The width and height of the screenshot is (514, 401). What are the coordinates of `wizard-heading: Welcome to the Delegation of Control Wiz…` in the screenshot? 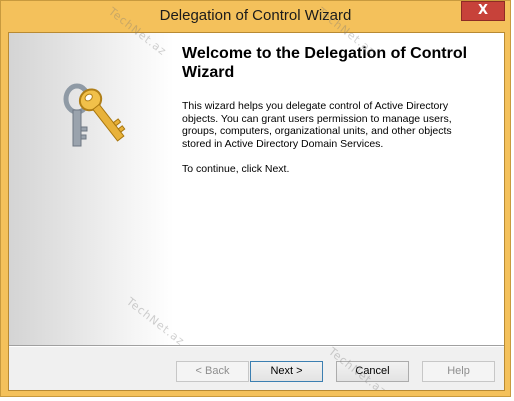 It's located at (325, 63).